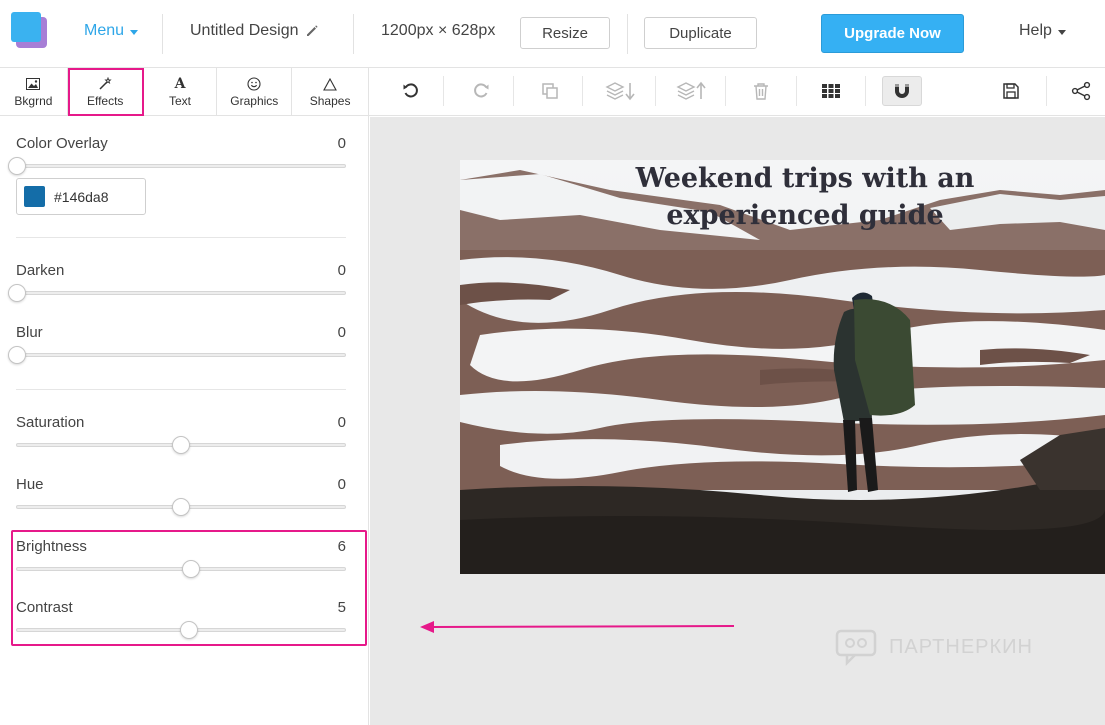 The image size is (1105, 725). I want to click on share-icon, so click(1081, 91).